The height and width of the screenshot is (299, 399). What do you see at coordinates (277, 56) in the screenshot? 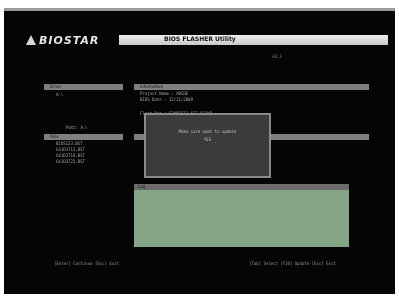
I see `version-label: v8.3` at bounding box center [277, 56].